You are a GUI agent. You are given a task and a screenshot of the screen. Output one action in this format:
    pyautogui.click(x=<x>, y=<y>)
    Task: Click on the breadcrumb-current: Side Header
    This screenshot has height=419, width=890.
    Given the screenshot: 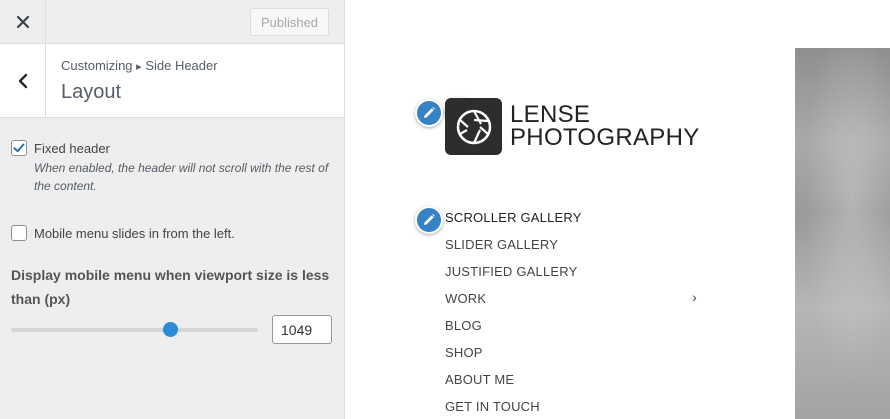 What is the action you would take?
    pyautogui.click(x=181, y=65)
    